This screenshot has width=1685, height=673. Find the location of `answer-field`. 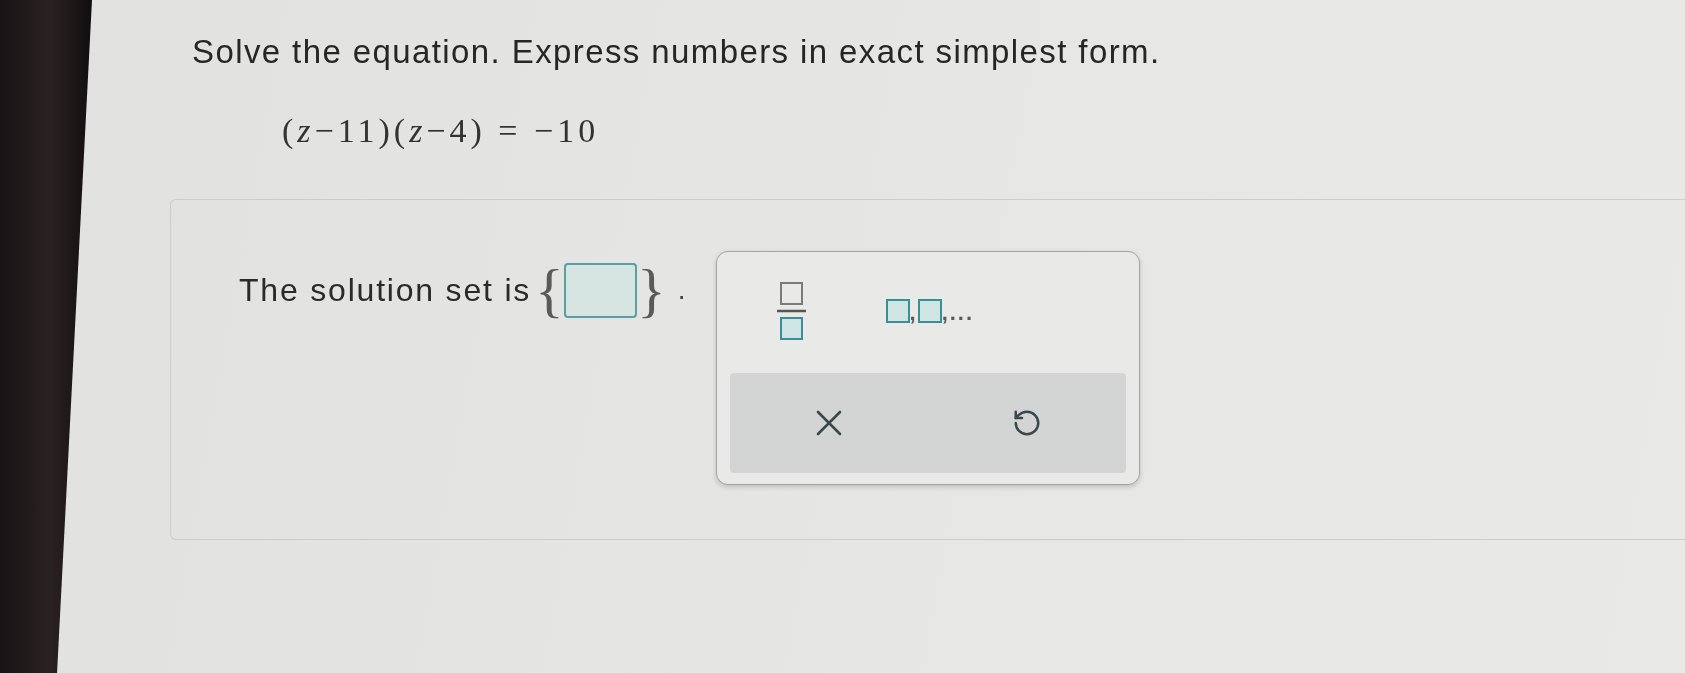

answer-field is located at coordinates (600, 290).